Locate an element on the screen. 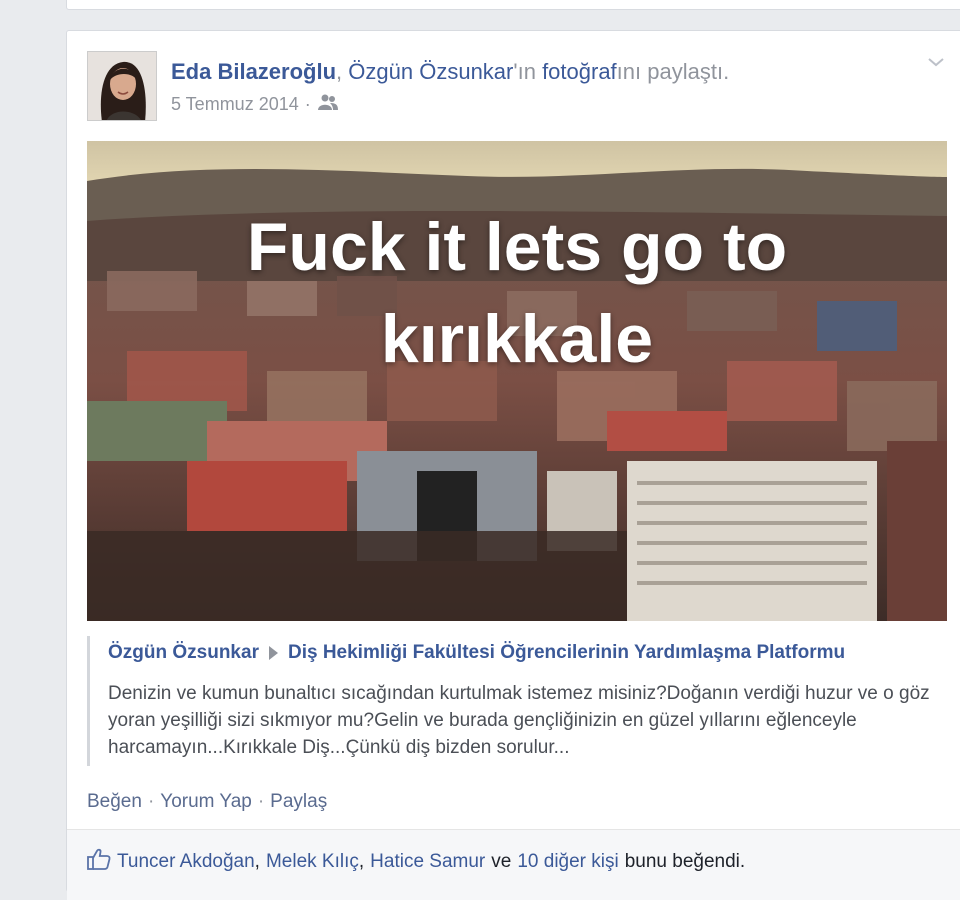 Image resolution: width=960 pixels, height=900 pixels. likes-comma-2: , is located at coordinates (361, 861).